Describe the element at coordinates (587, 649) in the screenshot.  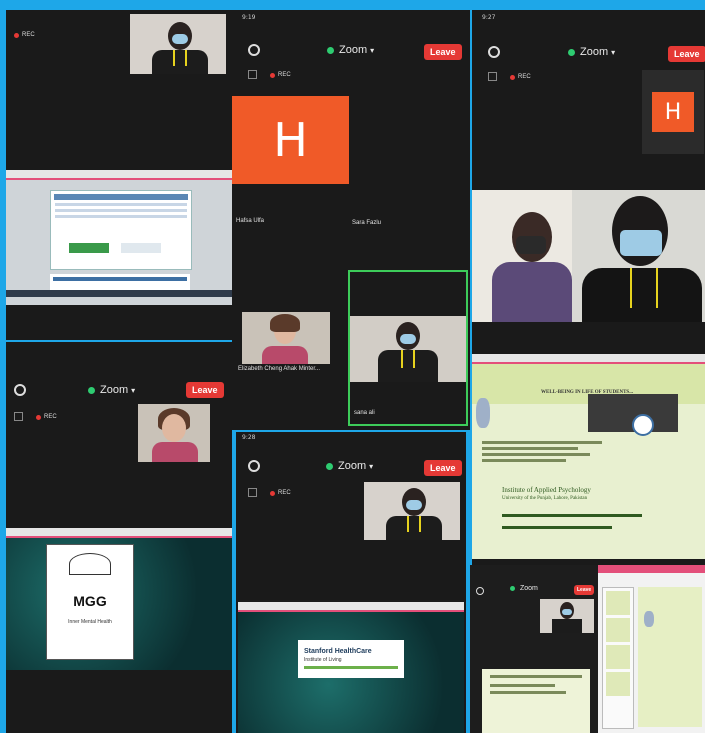
I see `screen-bottom-right: Zoom Leave` at that location.